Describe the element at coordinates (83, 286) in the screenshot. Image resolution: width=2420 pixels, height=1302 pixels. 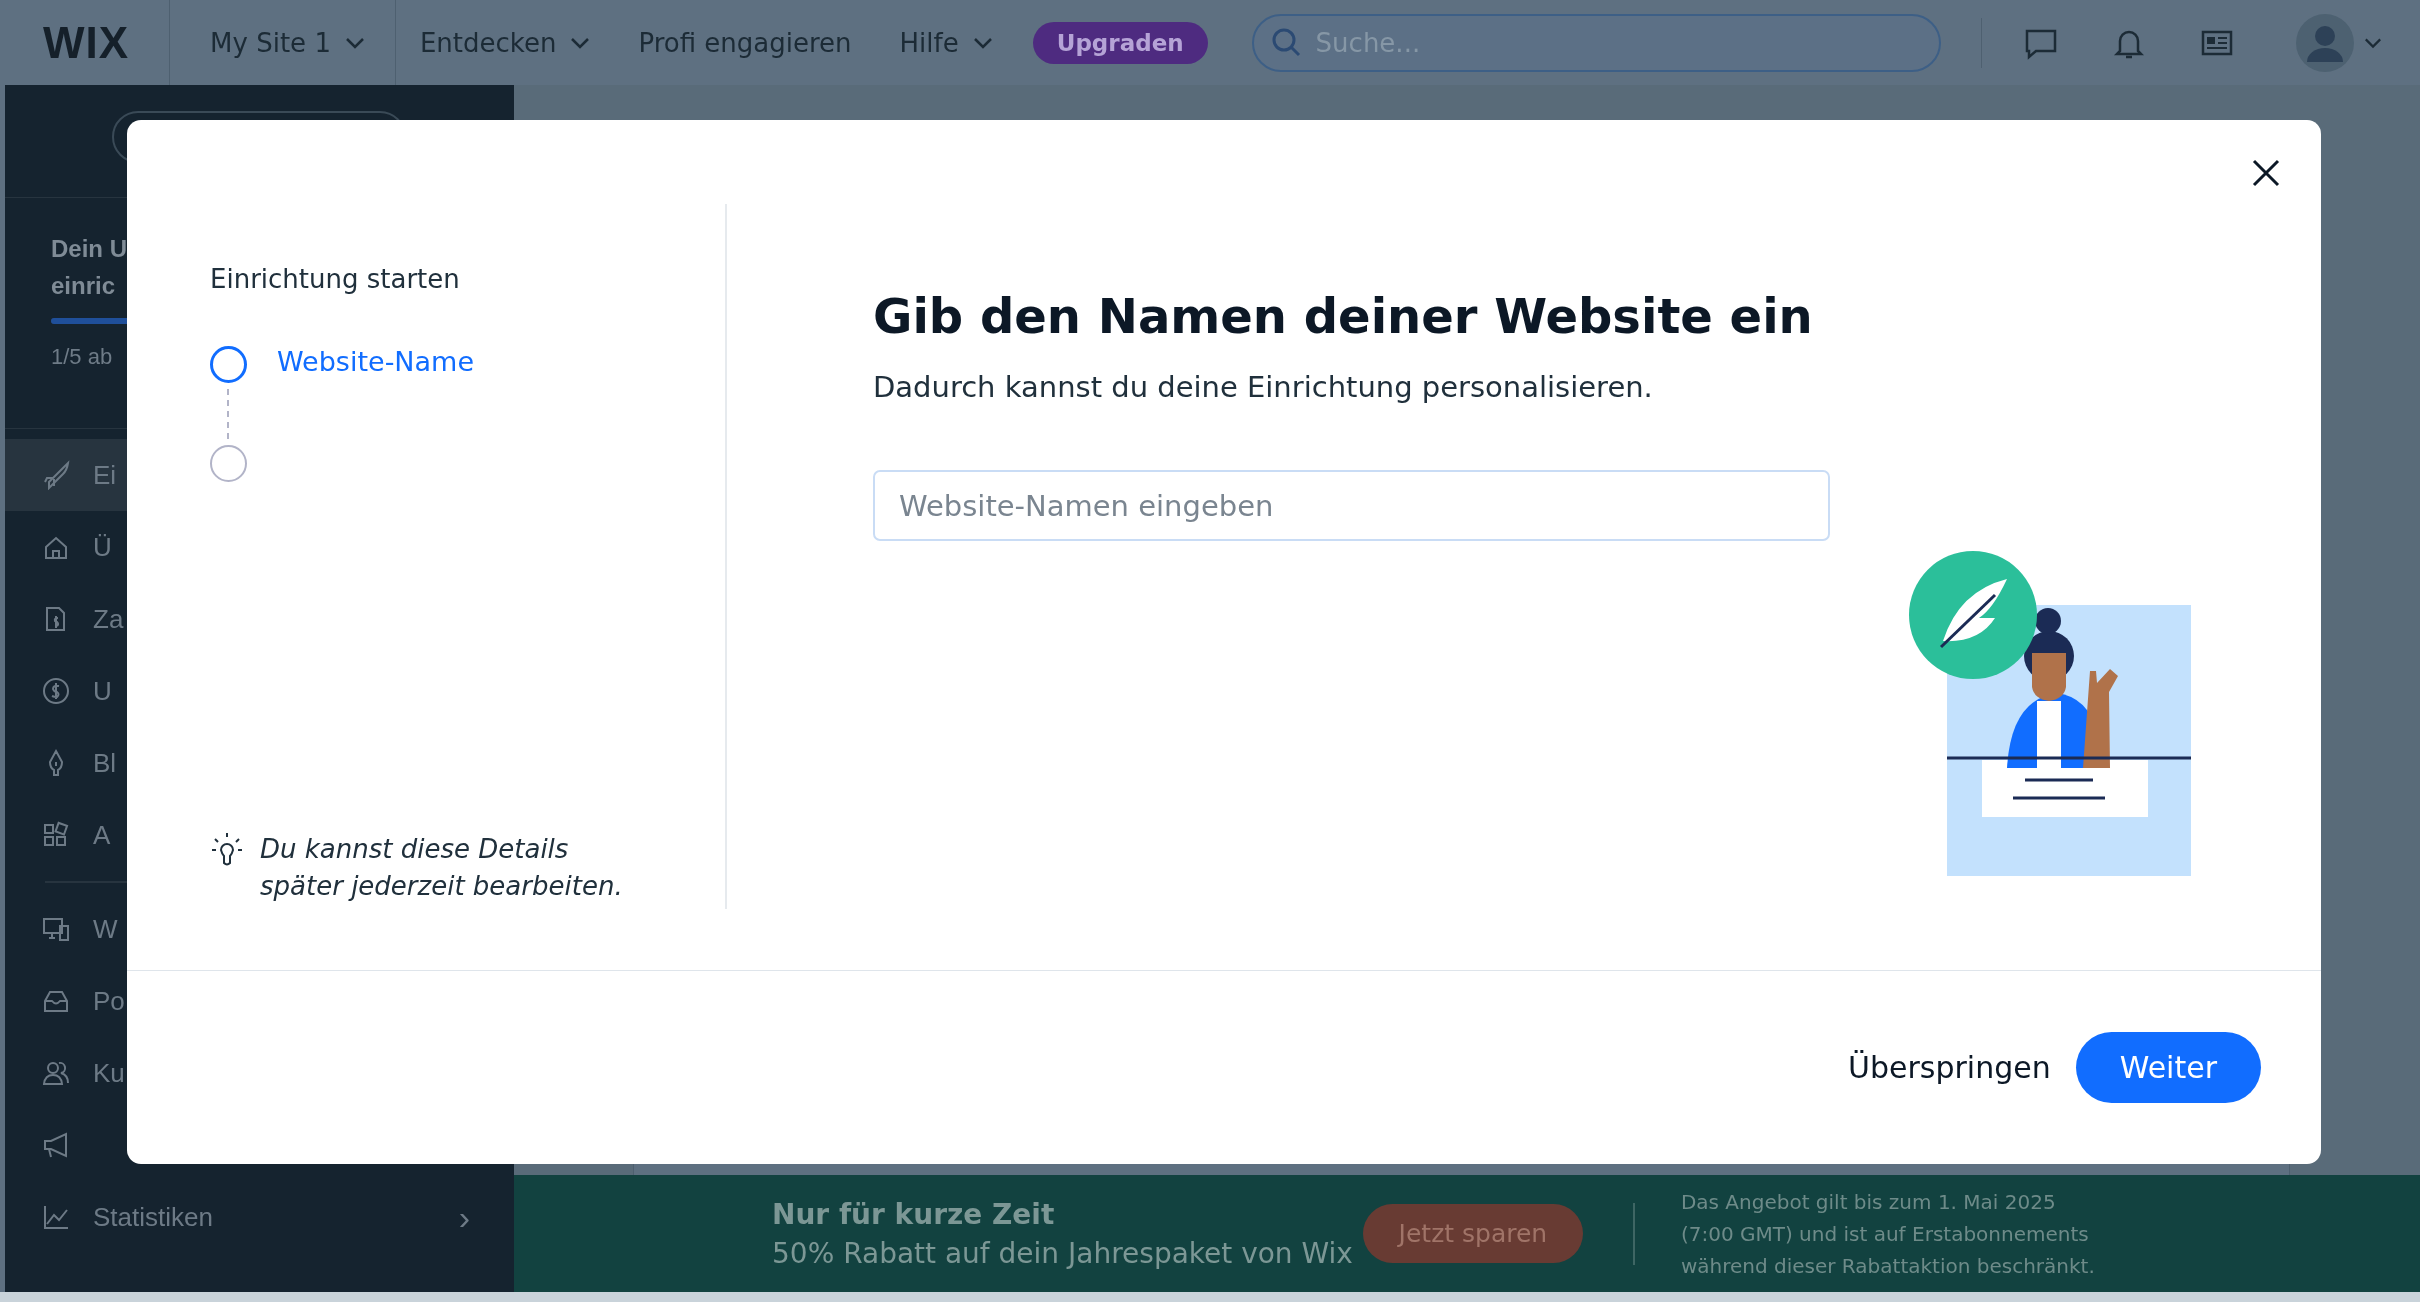
I see `setup-title: einric` at that location.